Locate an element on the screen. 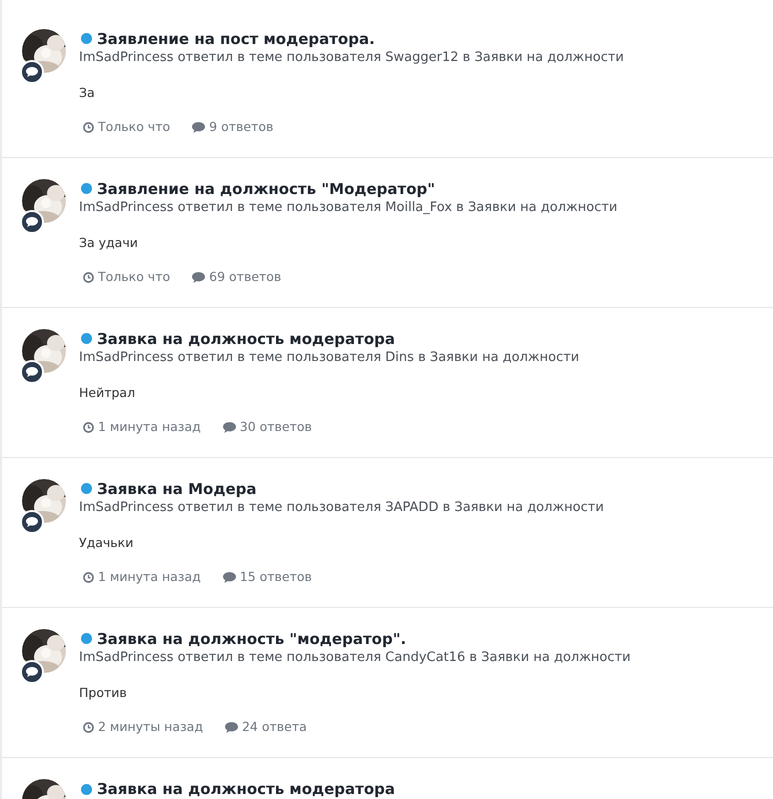  activity-description: ImSadPrincess ответил в теме пользователя Swagger12 в Заявки на должности is located at coordinates (351, 58).